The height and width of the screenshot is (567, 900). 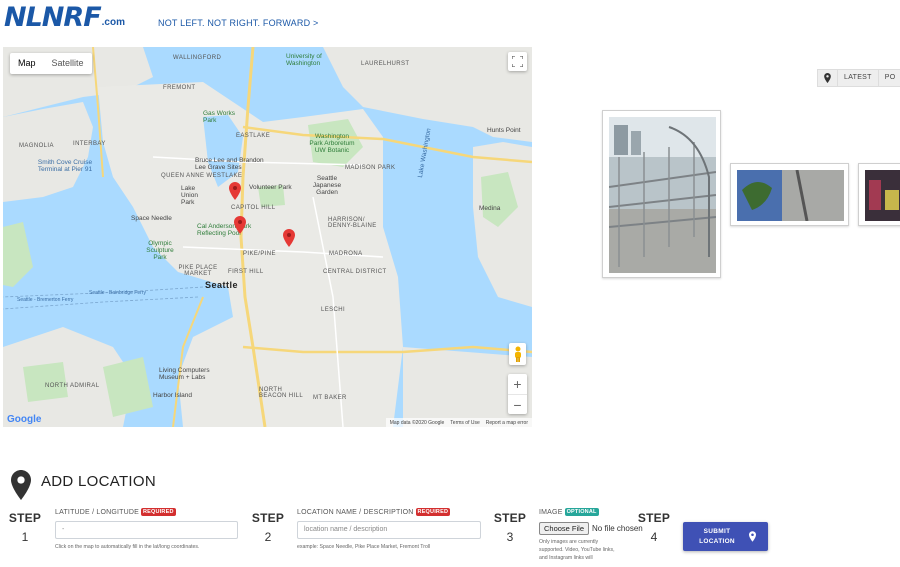 What do you see at coordinates (65, 166) in the screenshot?
I see `map-label: Smith Cove Cruise Terminal at Pier 91` at bounding box center [65, 166].